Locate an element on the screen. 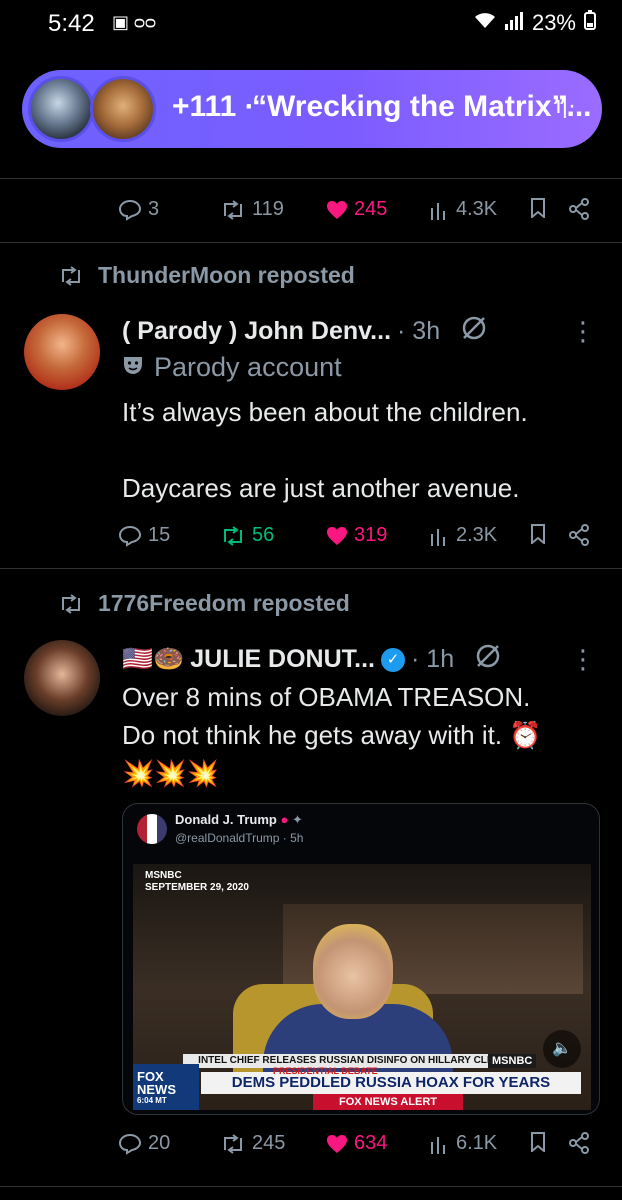  status-time: 5:42 is located at coordinates (71, 23).